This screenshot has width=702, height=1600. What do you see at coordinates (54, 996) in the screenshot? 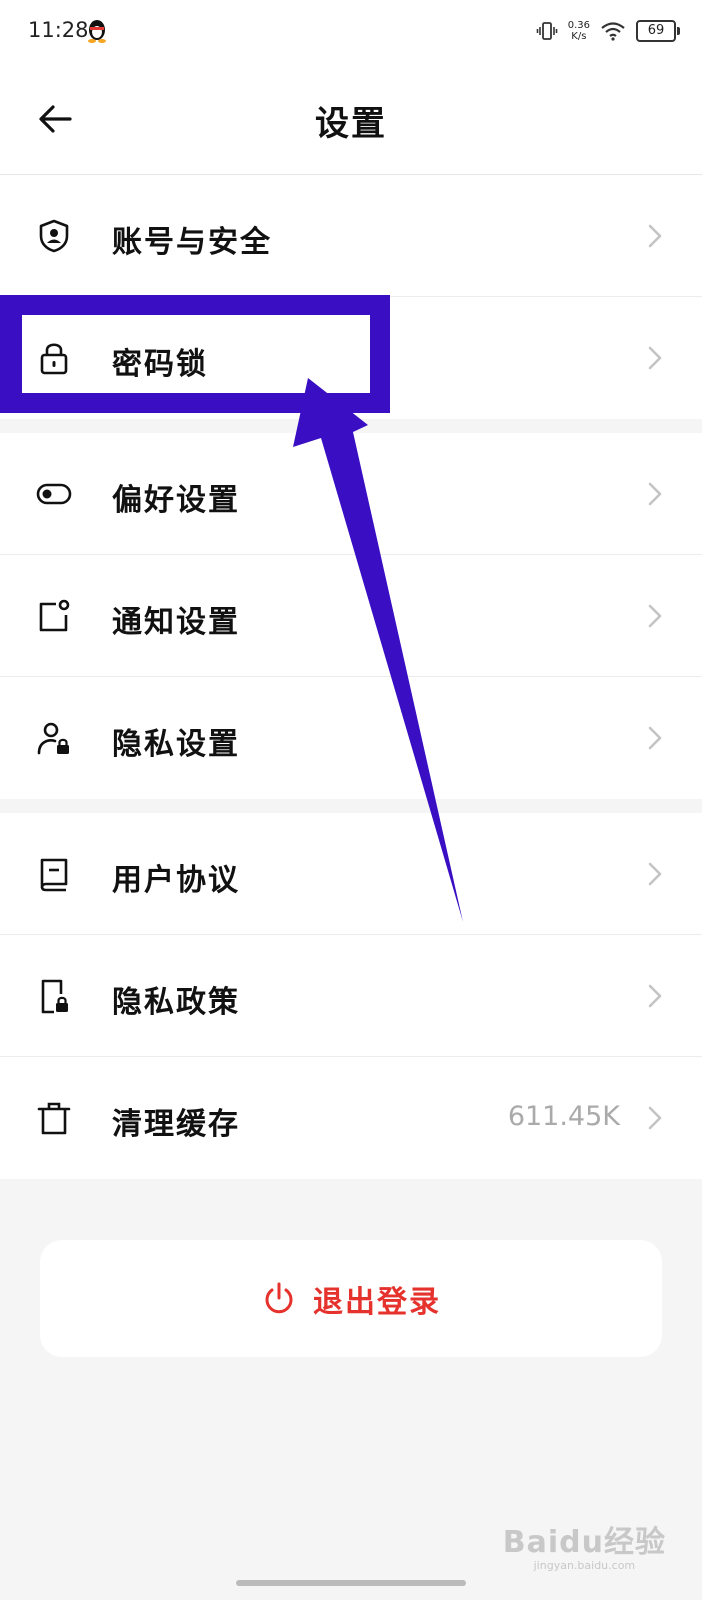
I see `privacy-doc-icon` at bounding box center [54, 996].